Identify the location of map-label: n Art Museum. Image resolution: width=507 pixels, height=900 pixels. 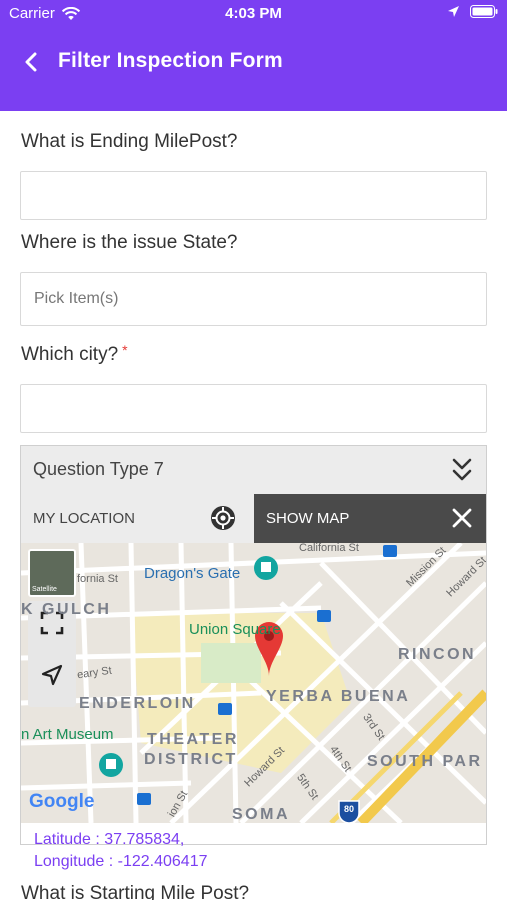
(67, 734).